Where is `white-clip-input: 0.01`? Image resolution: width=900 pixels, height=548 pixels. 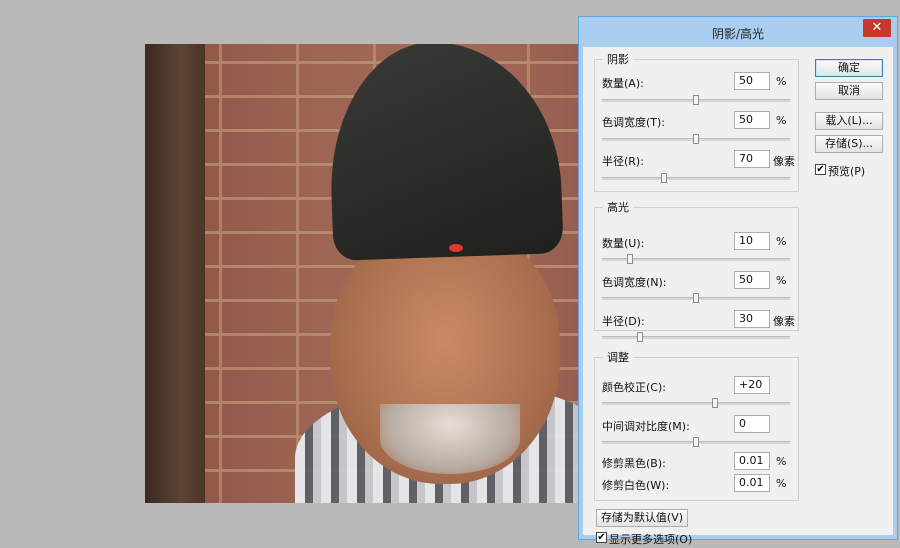
white-clip-input: 0.01 is located at coordinates (752, 483).